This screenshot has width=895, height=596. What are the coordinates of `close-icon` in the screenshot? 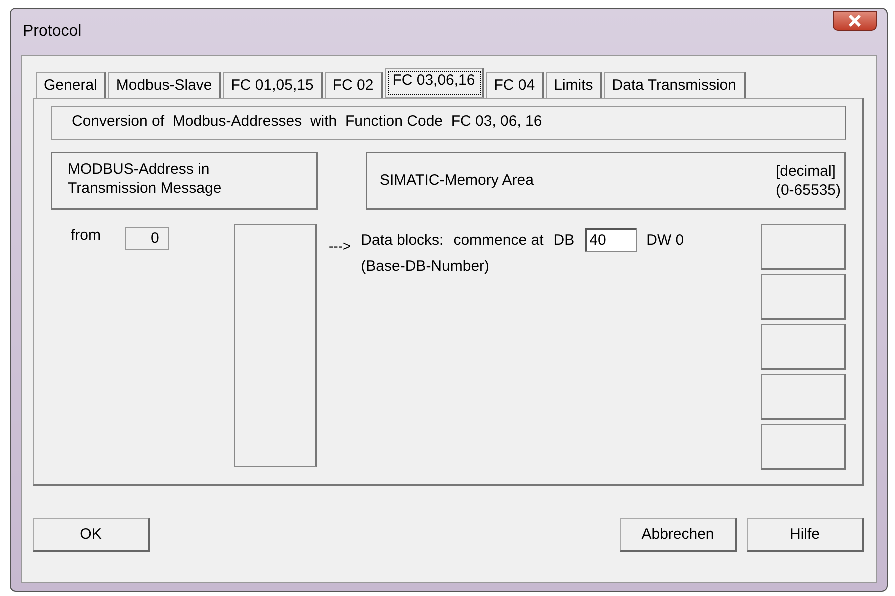 It's located at (855, 21).